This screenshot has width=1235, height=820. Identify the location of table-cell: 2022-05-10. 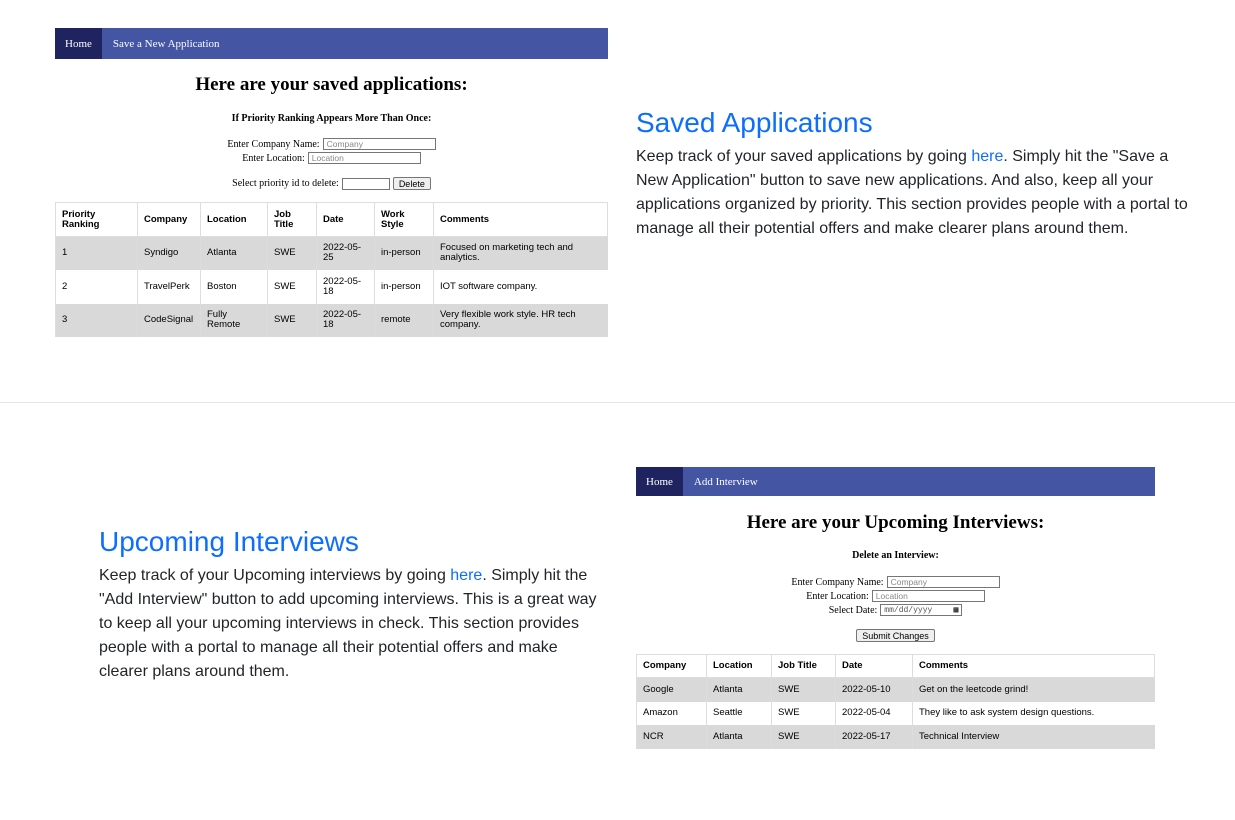
(874, 689).